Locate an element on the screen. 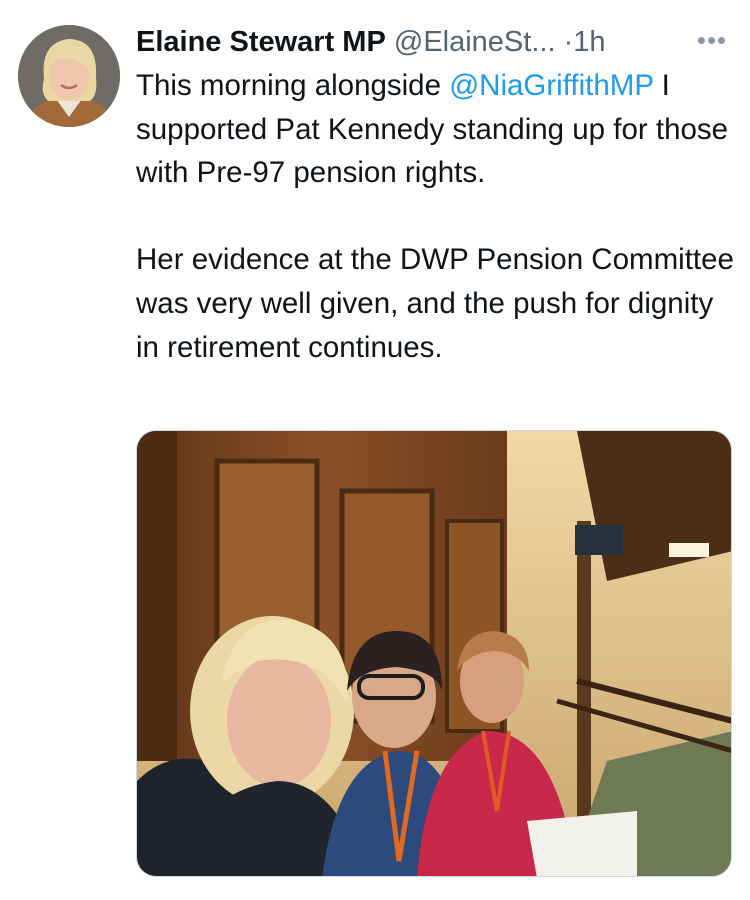 This screenshot has width=750, height=900. more-horizontal-icon: ••• is located at coordinates (712, 42).